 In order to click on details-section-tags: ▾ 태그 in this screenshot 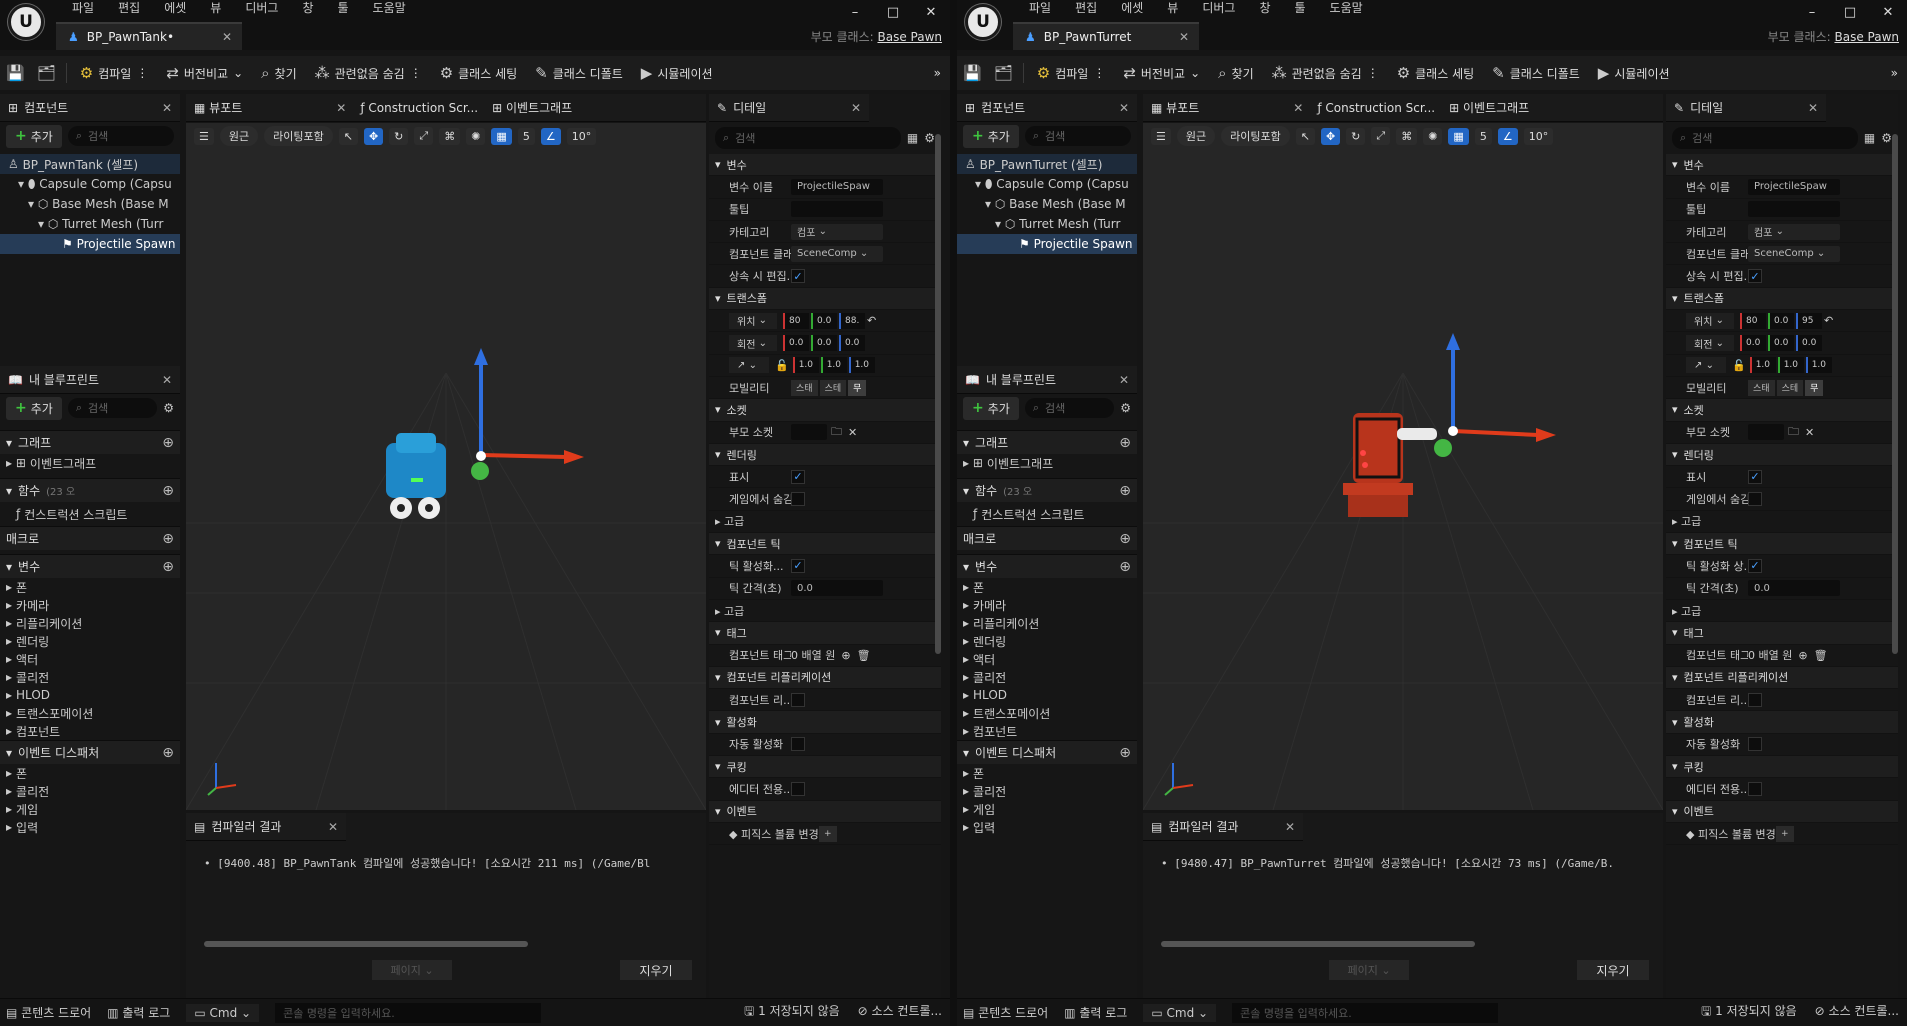, I will do `click(825, 633)`.